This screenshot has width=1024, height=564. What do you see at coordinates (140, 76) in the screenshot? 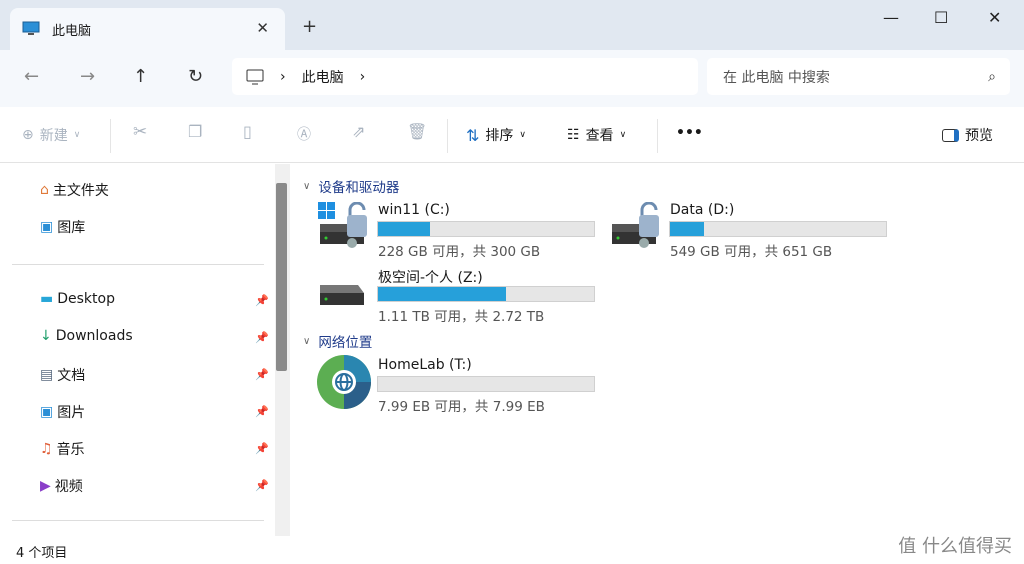
I see `up-button: ↑` at bounding box center [140, 76].